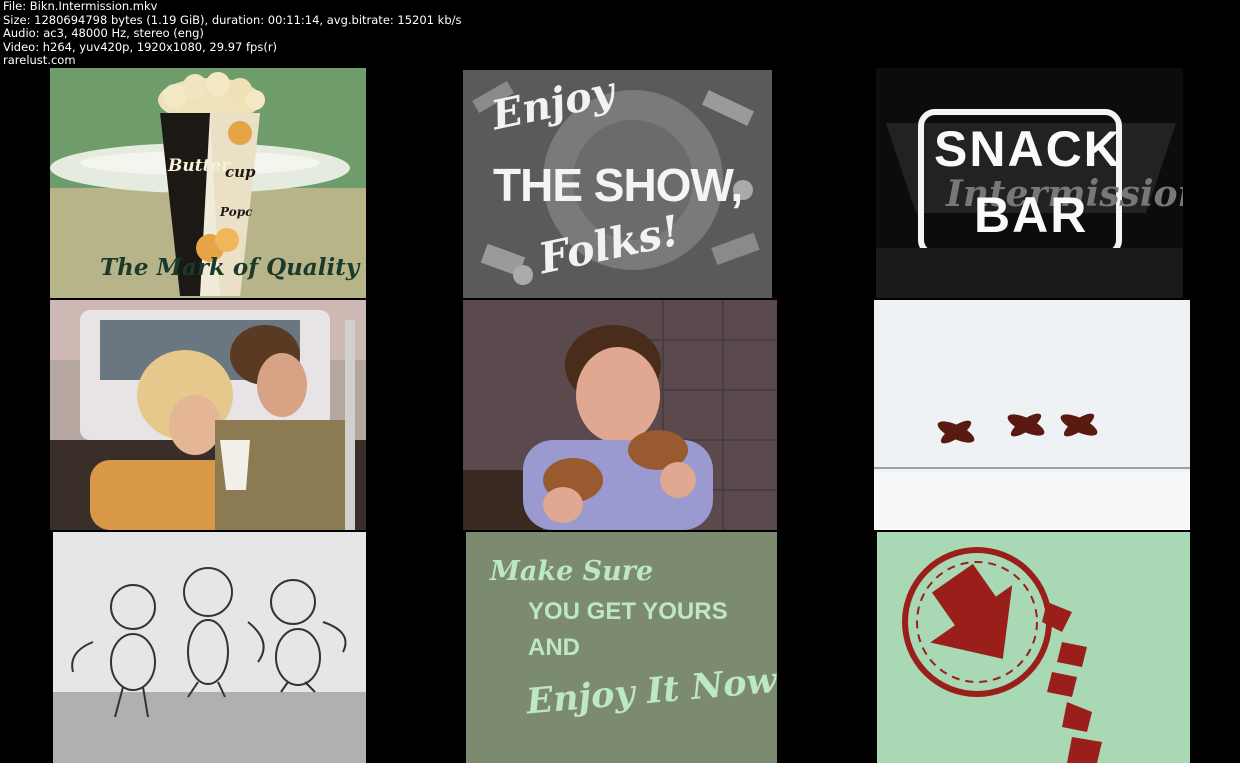  Describe the element at coordinates (230, 267) in the screenshot. I see `tagline-text: The Mark of Quality` at that location.